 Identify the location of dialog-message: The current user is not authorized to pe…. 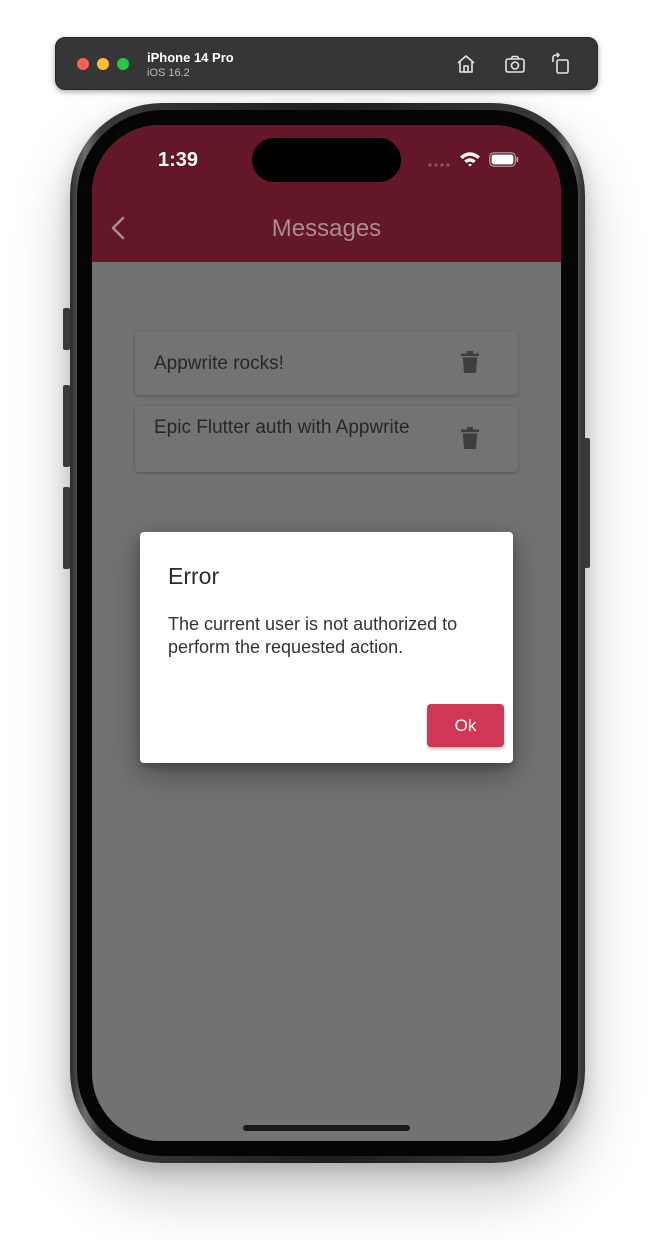
(313, 635).